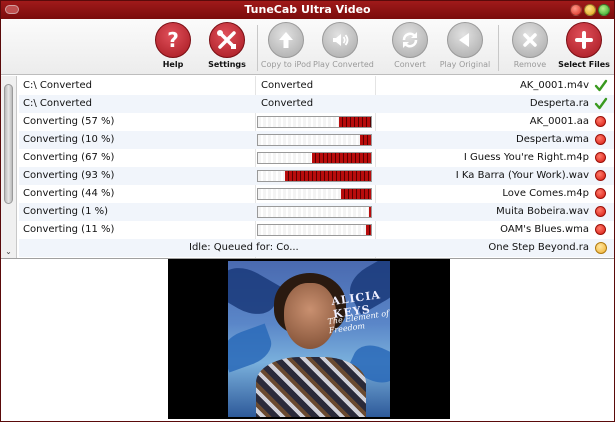 This screenshot has height=422, width=615. What do you see at coordinates (552, 139) in the screenshot?
I see `file-name-cell: Desperta.wma` at bounding box center [552, 139].